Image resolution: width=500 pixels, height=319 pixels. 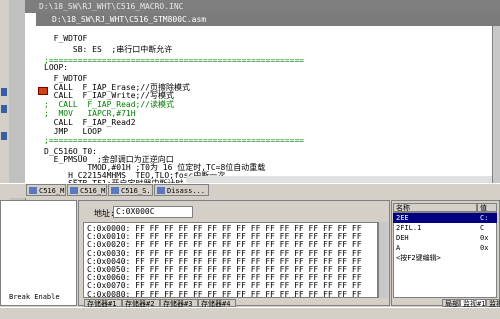 What do you see at coordinates (104, 213) in the screenshot?
I see `address-label: 地址:` at bounding box center [104, 213].